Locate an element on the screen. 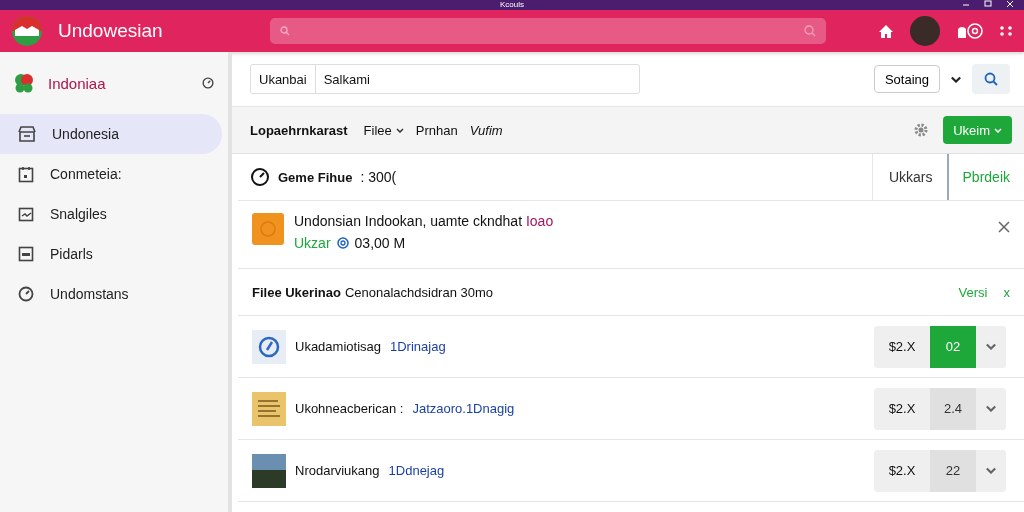  sidebar-title: Indoniaa is located at coordinates (77, 83).